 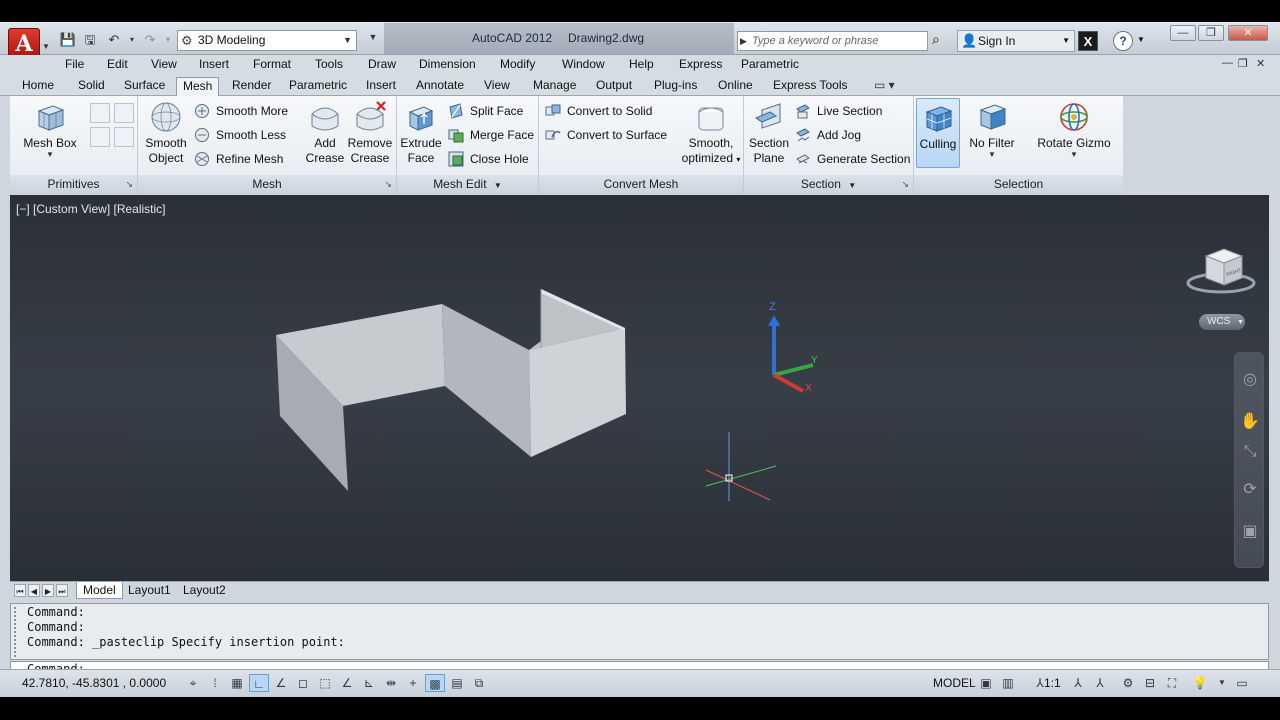 I want to click on exchange-icon: X, so click(x=1088, y=41).